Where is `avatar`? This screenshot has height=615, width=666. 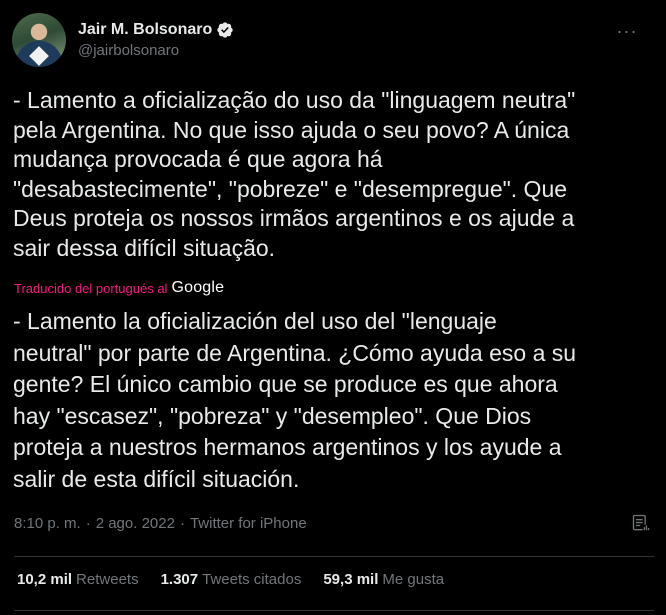
avatar is located at coordinates (39, 40).